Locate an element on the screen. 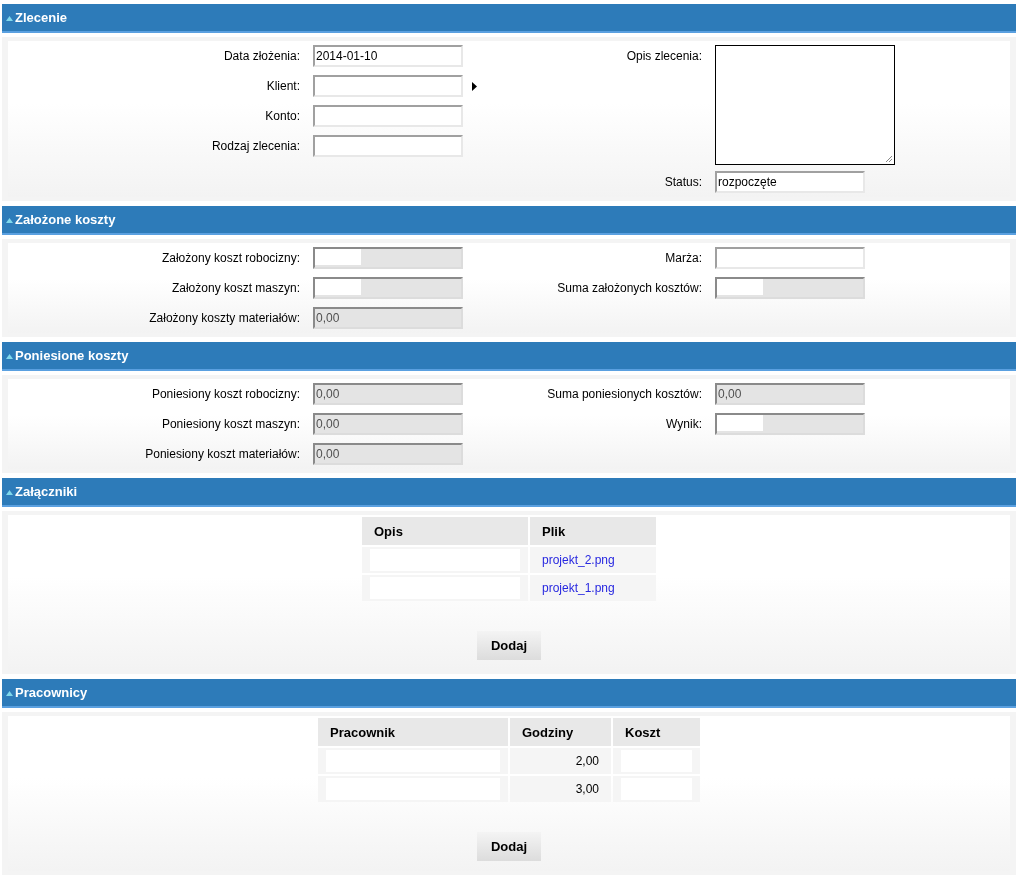 The width and height of the screenshot is (1018, 880). field-label: Status: is located at coordinates (682, 182).